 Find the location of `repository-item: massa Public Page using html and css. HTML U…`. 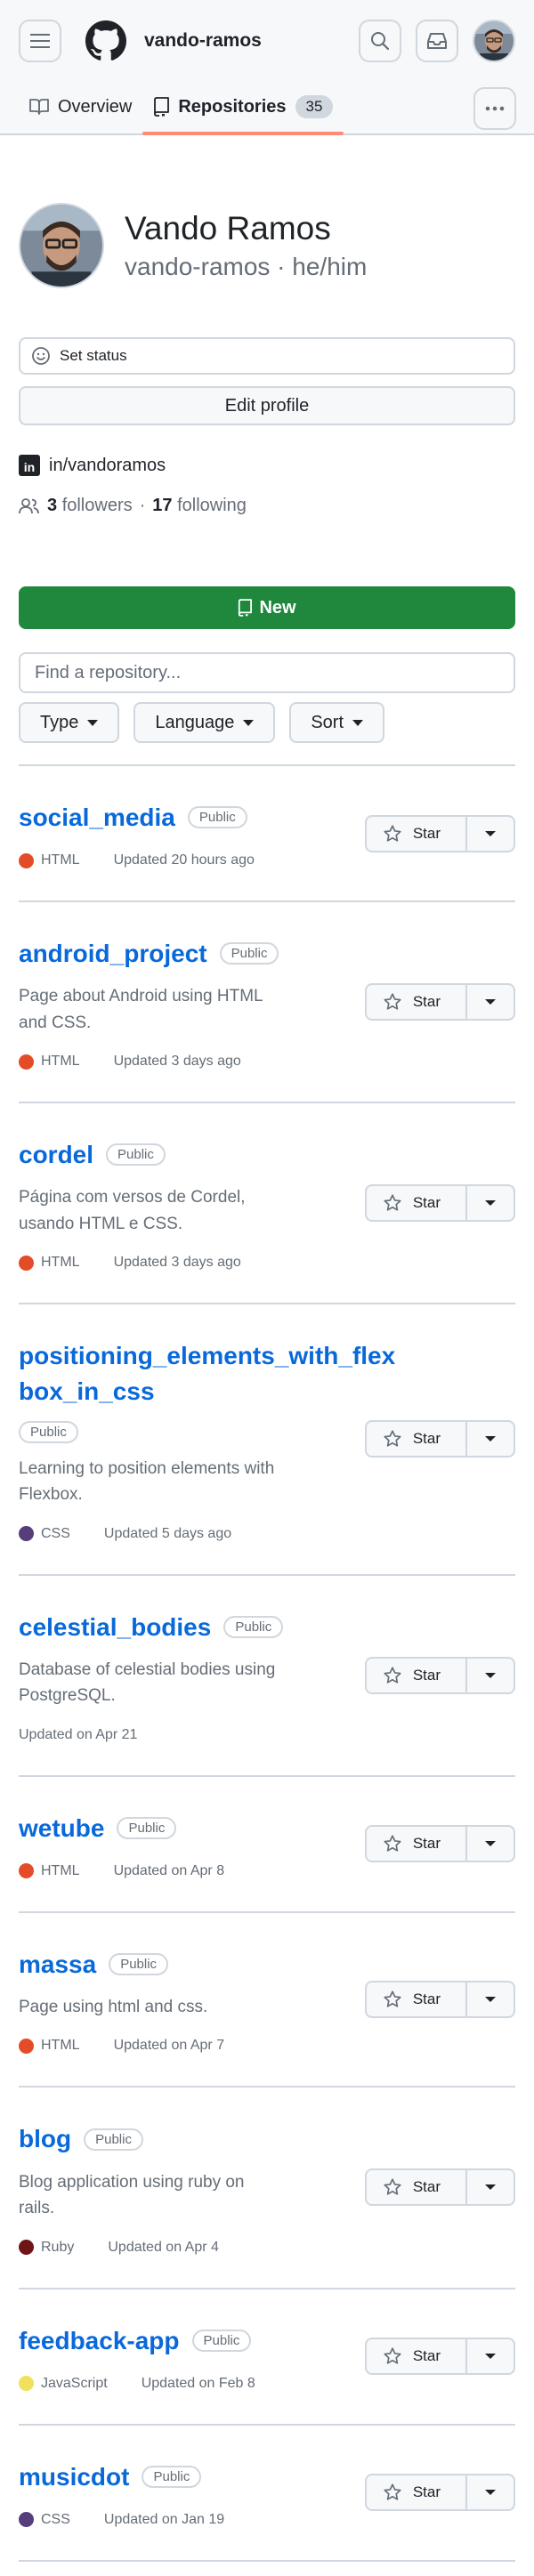

repository-item: massa Public Page using html and css. HTML U… is located at coordinates (267, 2000).